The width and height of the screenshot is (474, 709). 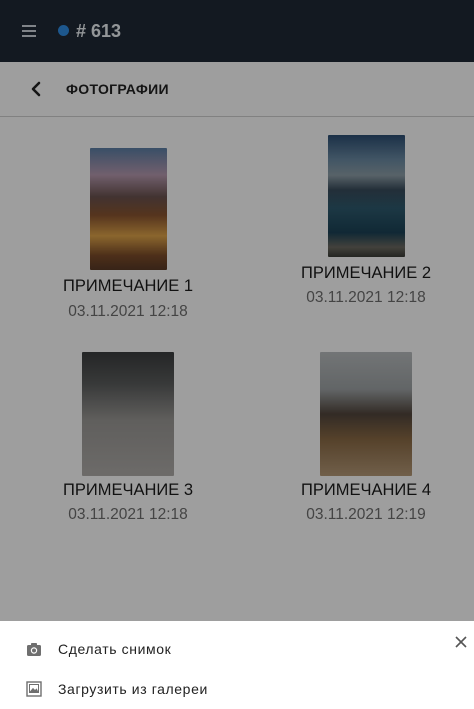 What do you see at coordinates (461, 642) in the screenshot?
I see `close-icon` at bounding box center [461, 642].